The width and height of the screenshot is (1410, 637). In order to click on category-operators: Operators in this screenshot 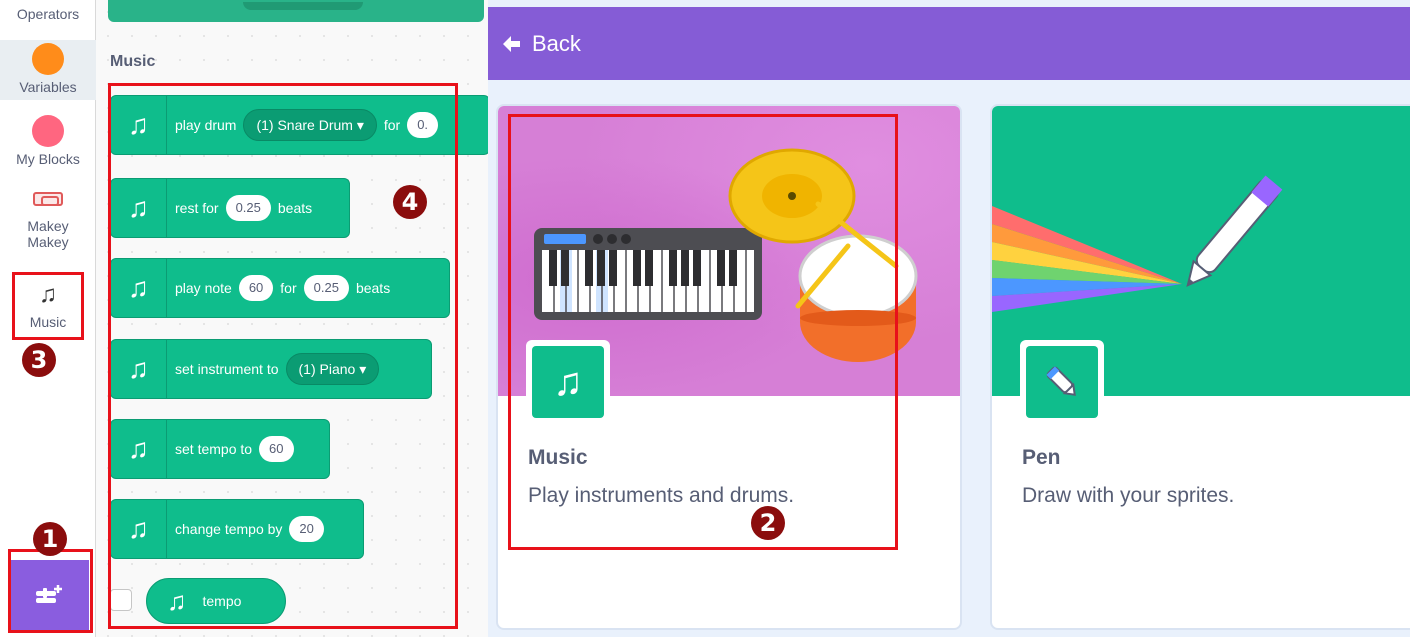, I will do `click(48, 14)`.